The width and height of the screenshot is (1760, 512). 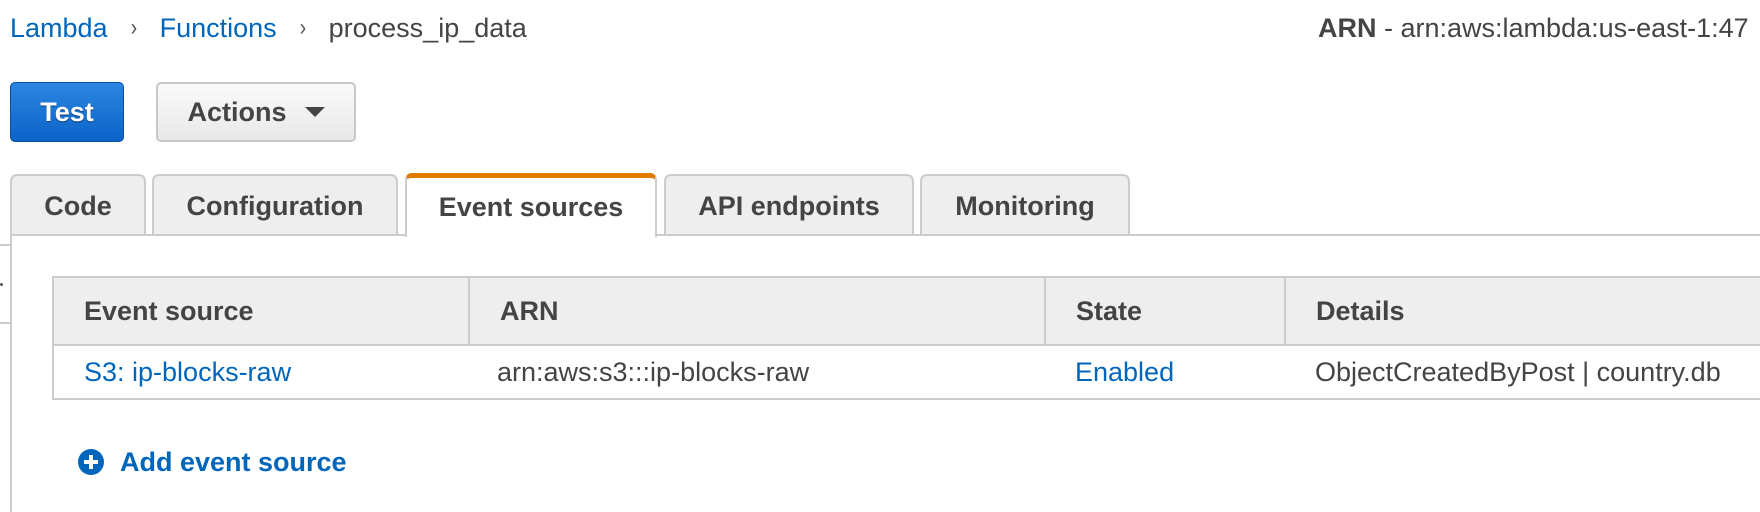 What do you see at coordinates (261, 311) in the screenshot?
I see `column-header-event-source: Event source` at bounding box center [261, 311].